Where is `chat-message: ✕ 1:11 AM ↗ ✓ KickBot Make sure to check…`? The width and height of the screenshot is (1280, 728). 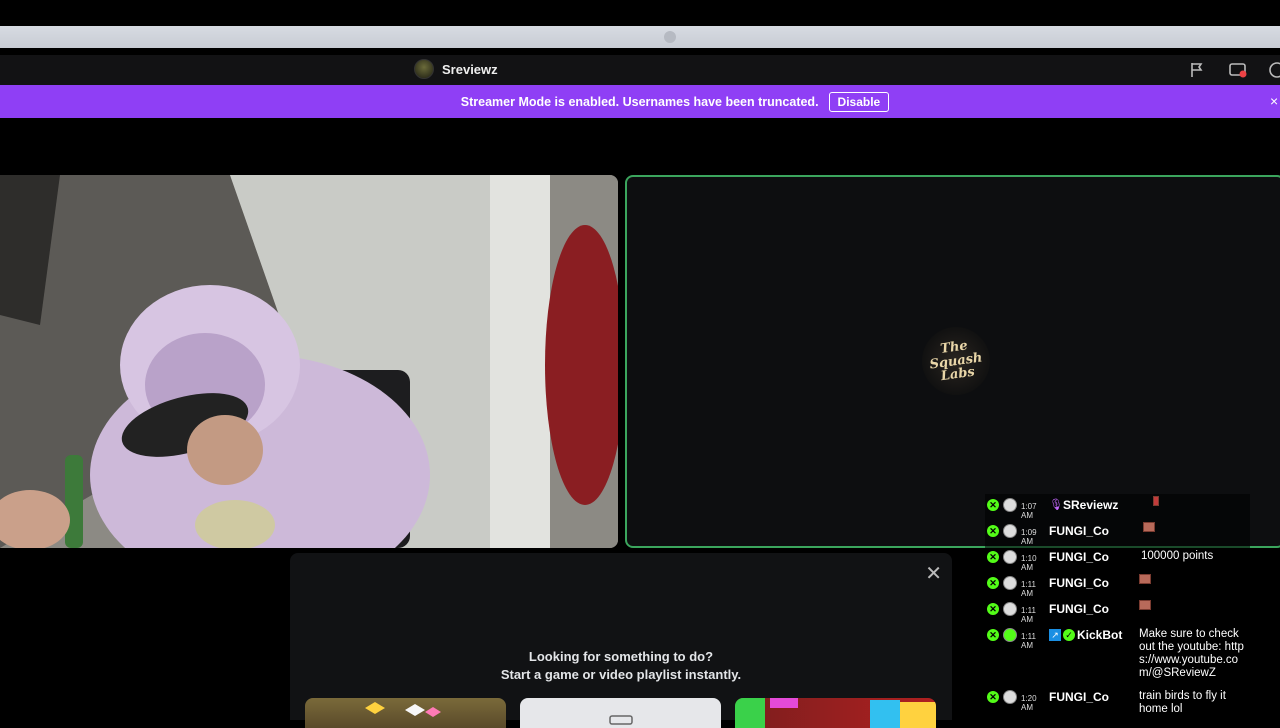
chat-message: ✕ 1:11 AM ↗ ✓ KickBot Make sure to check… is located at coordinates (1117, 652).